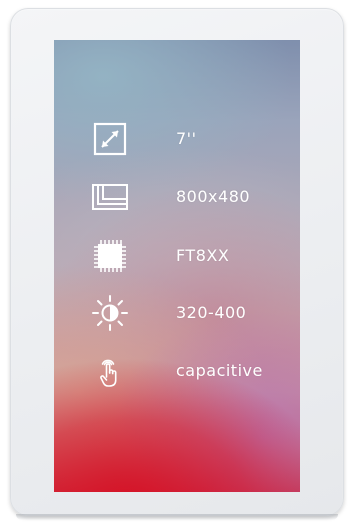 The image size is (354, 529). I want to click on diagonal-resize-icon, so click(110, 139).